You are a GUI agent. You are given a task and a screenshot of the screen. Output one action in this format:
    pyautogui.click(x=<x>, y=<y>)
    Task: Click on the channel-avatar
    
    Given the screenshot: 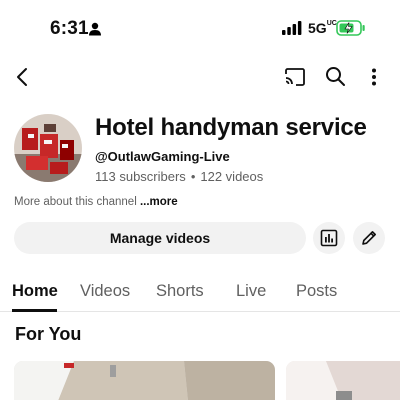 What is the action you would take?
    pyautogui.click(x=48, y=148)
    